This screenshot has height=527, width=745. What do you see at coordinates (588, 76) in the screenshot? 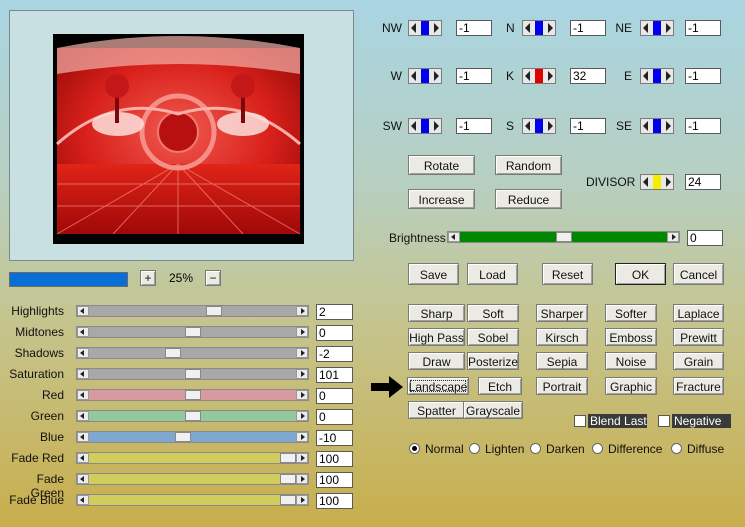
I see `matrix-value: 32` at bounding box center [588, 76].